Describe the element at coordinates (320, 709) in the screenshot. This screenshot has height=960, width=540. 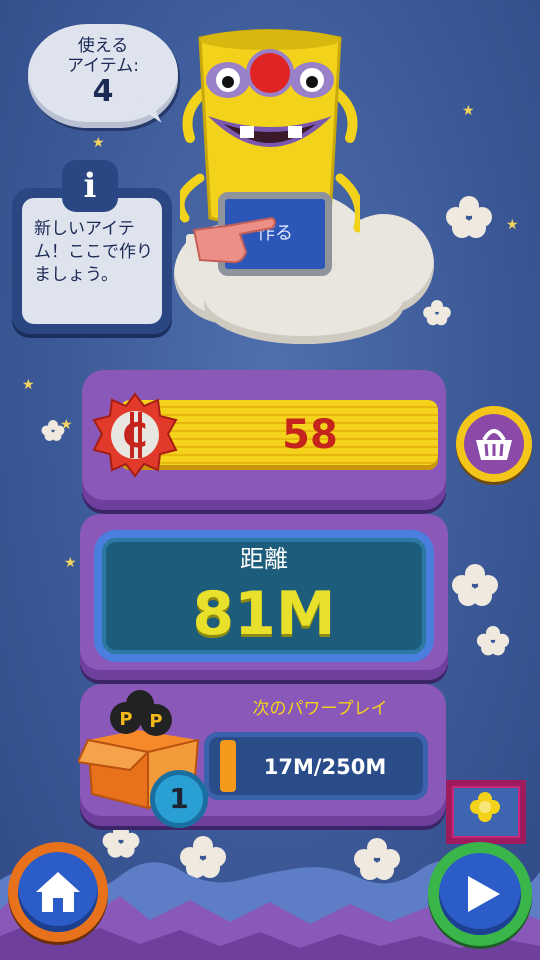
I see `powerplay-label: 次のパワープレイ` at that location.